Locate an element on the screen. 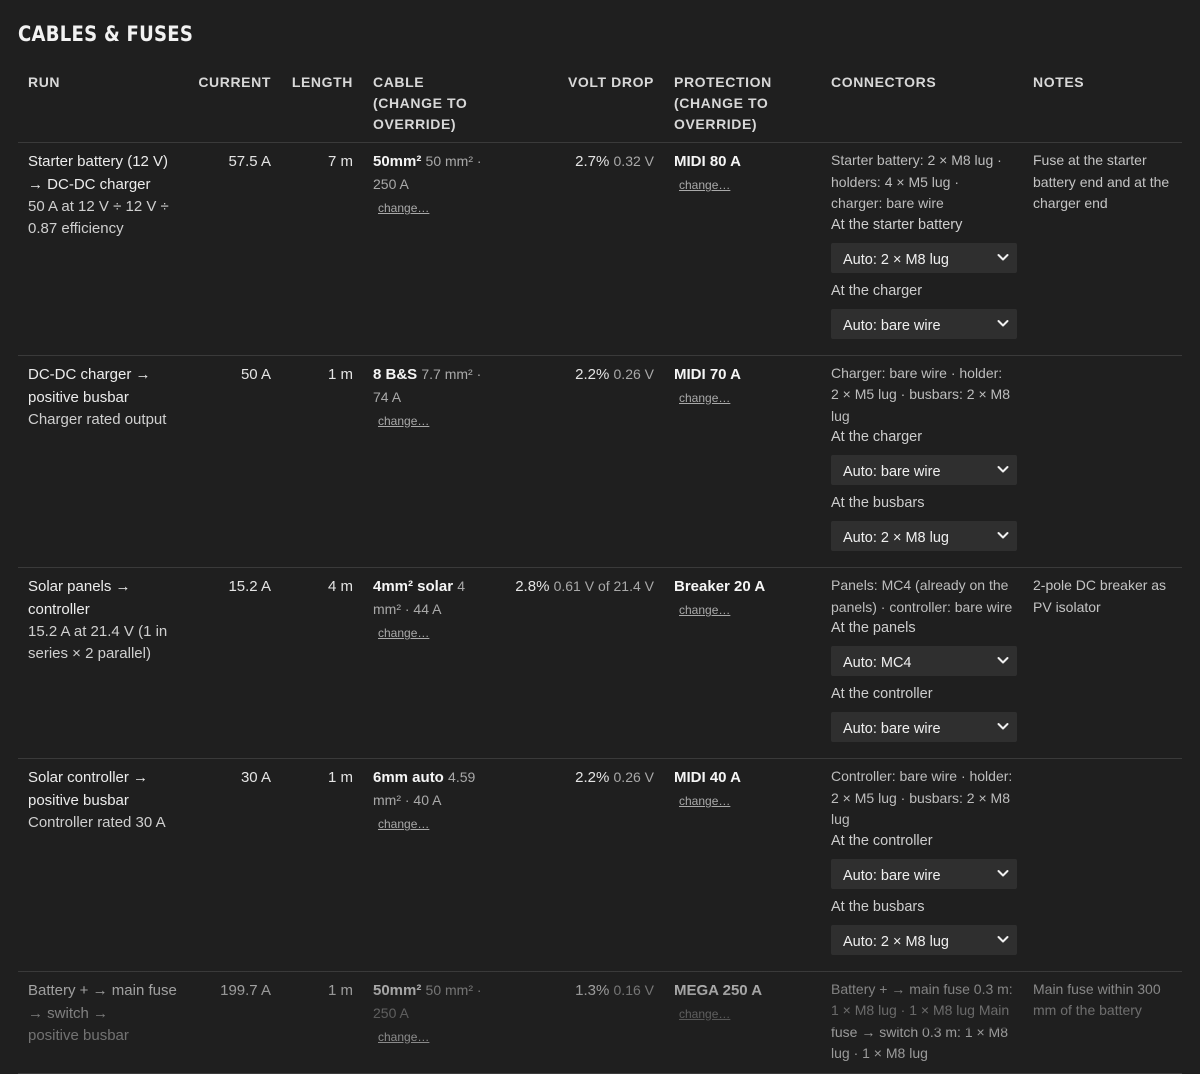  cable-size: 6mm auto is located at coordinates (408, 777).